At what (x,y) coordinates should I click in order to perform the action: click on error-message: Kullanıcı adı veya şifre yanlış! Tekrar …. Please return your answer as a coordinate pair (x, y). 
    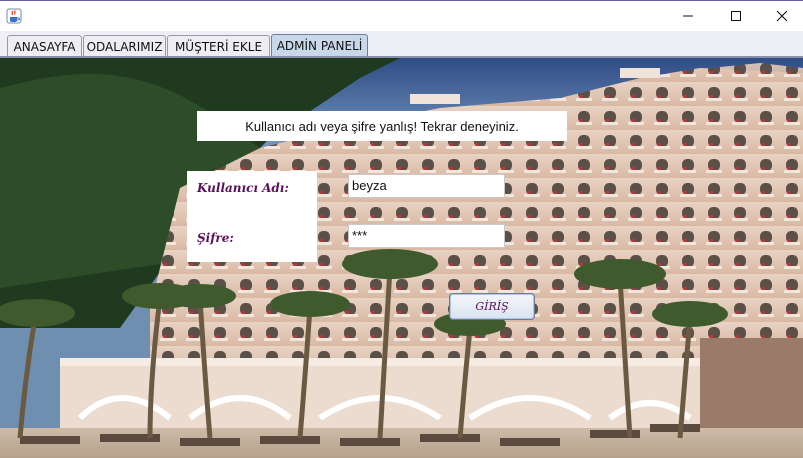
    Looking at the image, I should click on (382, 126).